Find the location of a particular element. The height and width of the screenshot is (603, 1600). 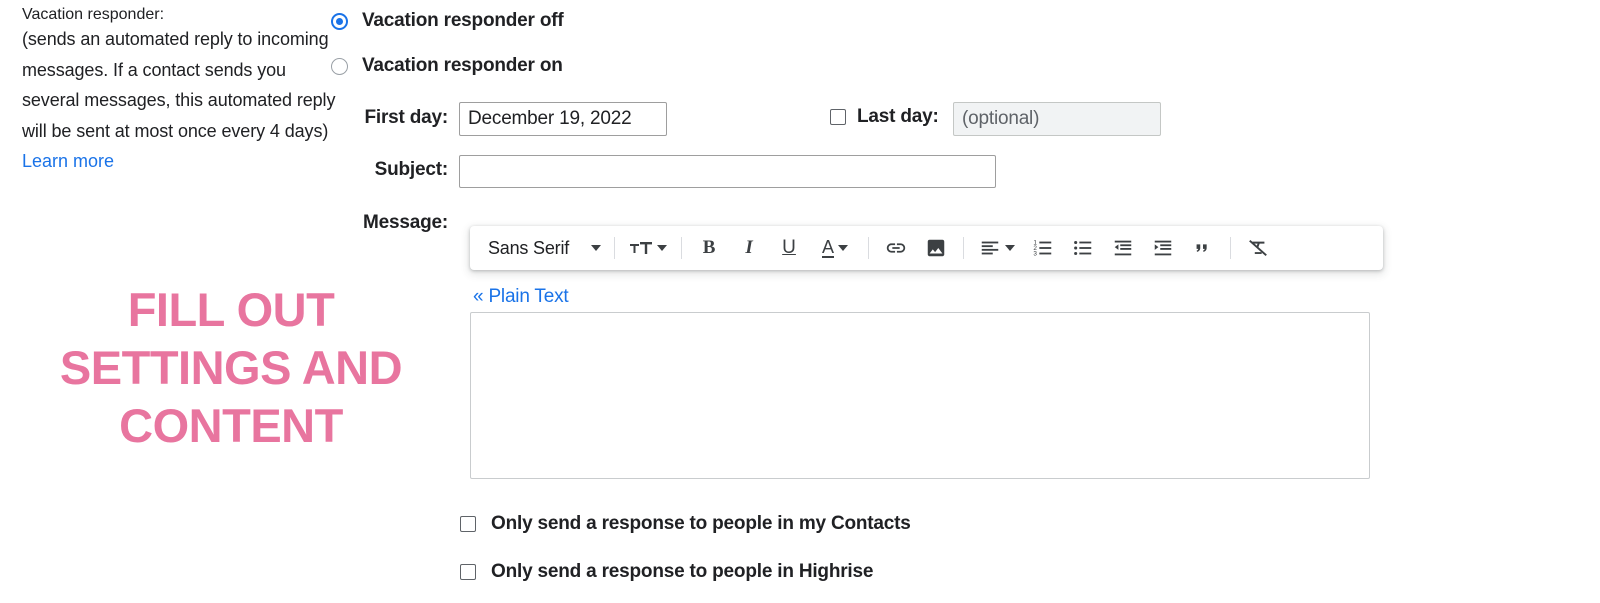

message-label: Message: is located at coordinates (405, 222).